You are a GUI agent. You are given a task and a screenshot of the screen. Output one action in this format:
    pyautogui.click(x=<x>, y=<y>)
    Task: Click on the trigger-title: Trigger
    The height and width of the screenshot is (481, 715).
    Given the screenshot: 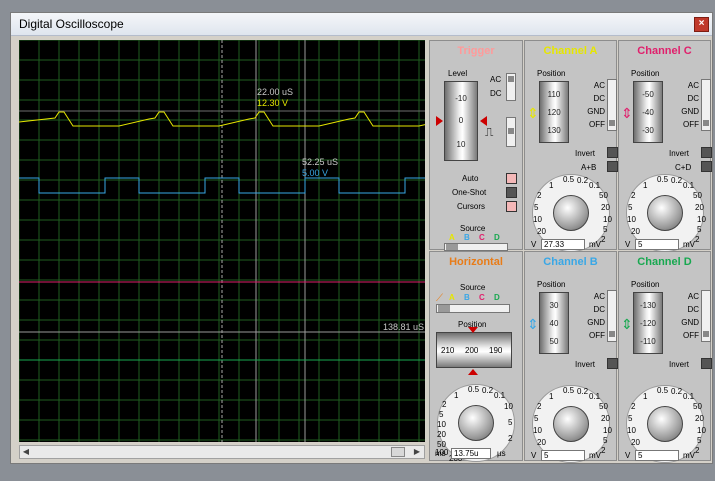 What is the action you would take?
    pyautogui.click(x=476, y=51)
    